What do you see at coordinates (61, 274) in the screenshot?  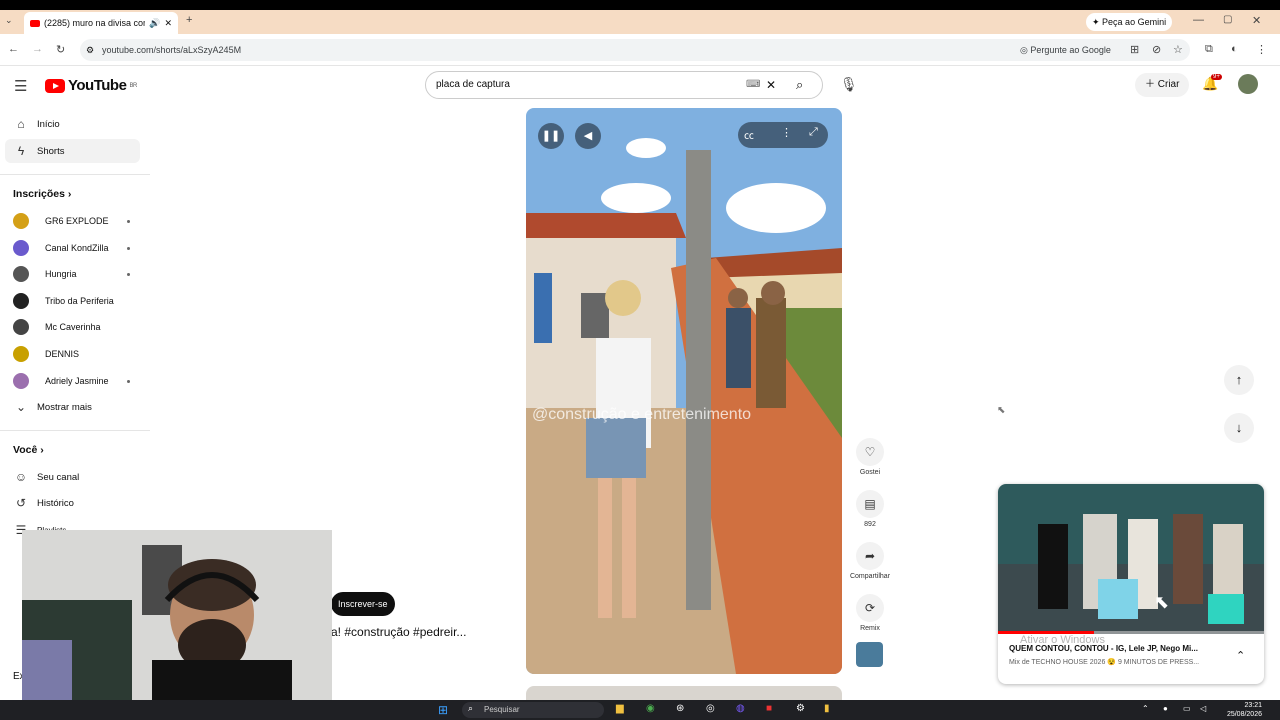 I see `channel-name: Hungria` at bounding box center [61, 274].